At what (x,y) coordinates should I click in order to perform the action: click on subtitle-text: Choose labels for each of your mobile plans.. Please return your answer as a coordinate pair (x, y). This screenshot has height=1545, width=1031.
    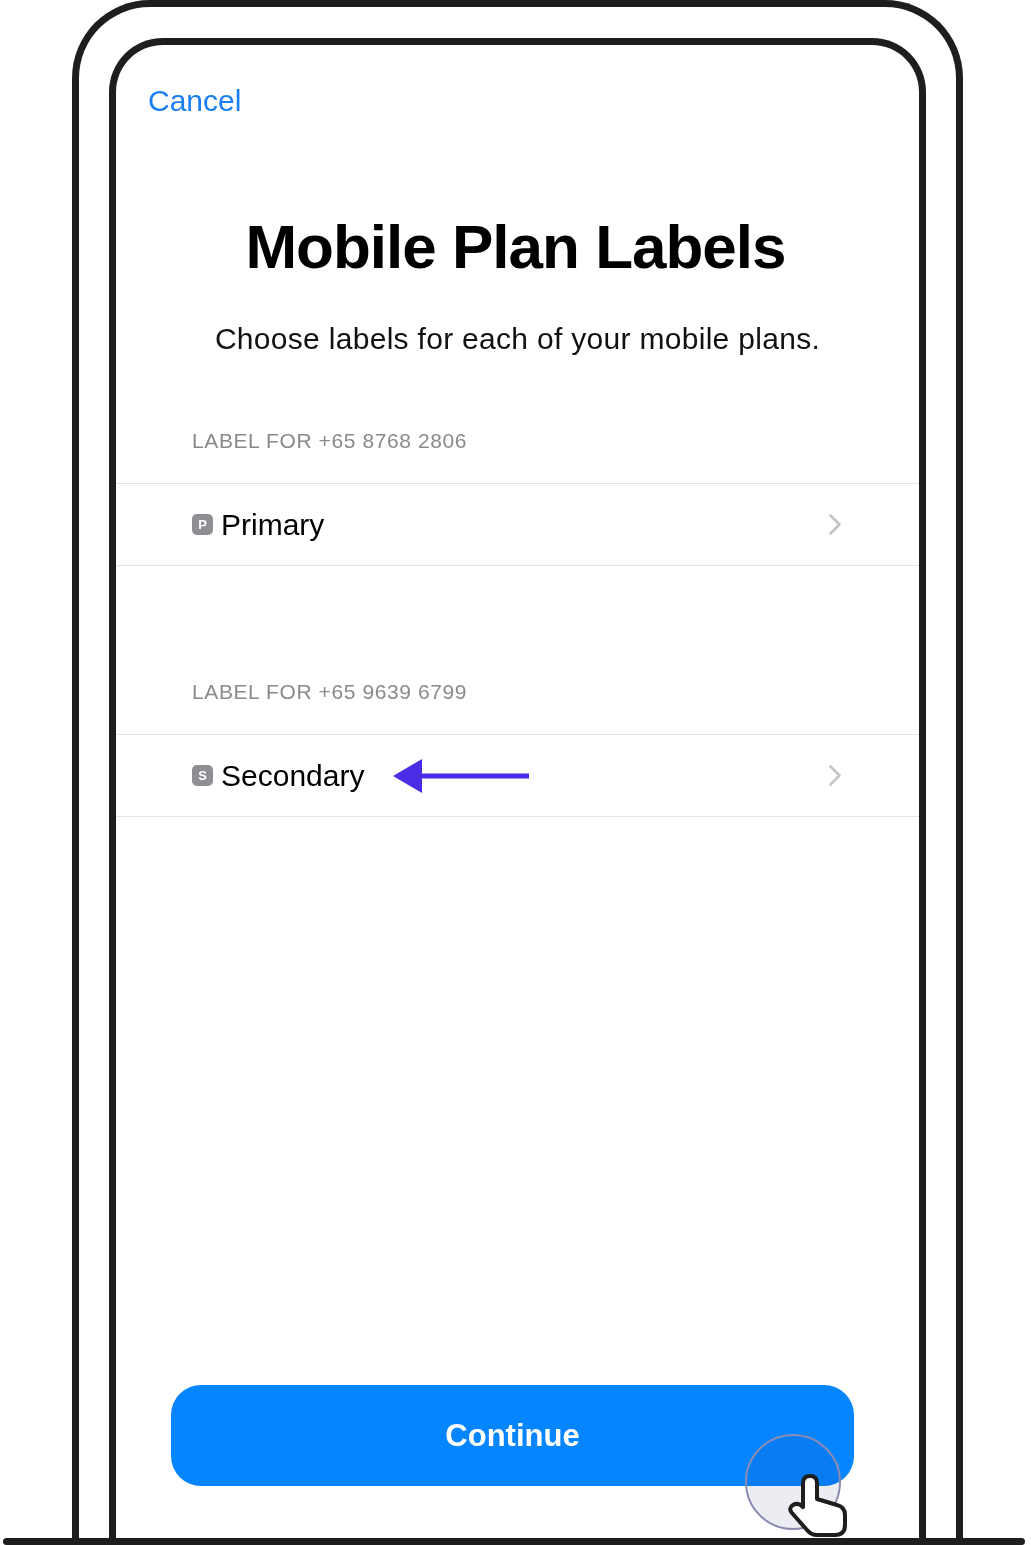
    Looking at the image, I should click on (517, 339).